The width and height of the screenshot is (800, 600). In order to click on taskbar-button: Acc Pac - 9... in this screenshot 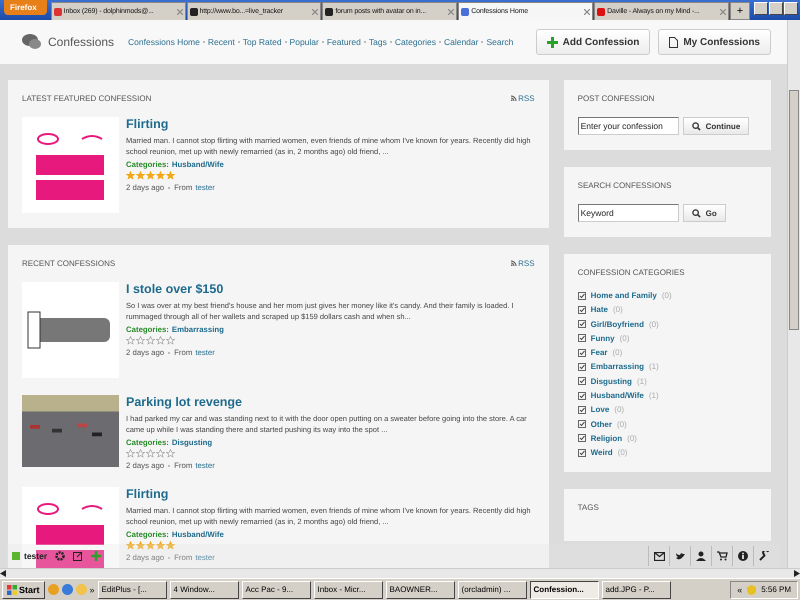, I will do `click(276, 589)`.